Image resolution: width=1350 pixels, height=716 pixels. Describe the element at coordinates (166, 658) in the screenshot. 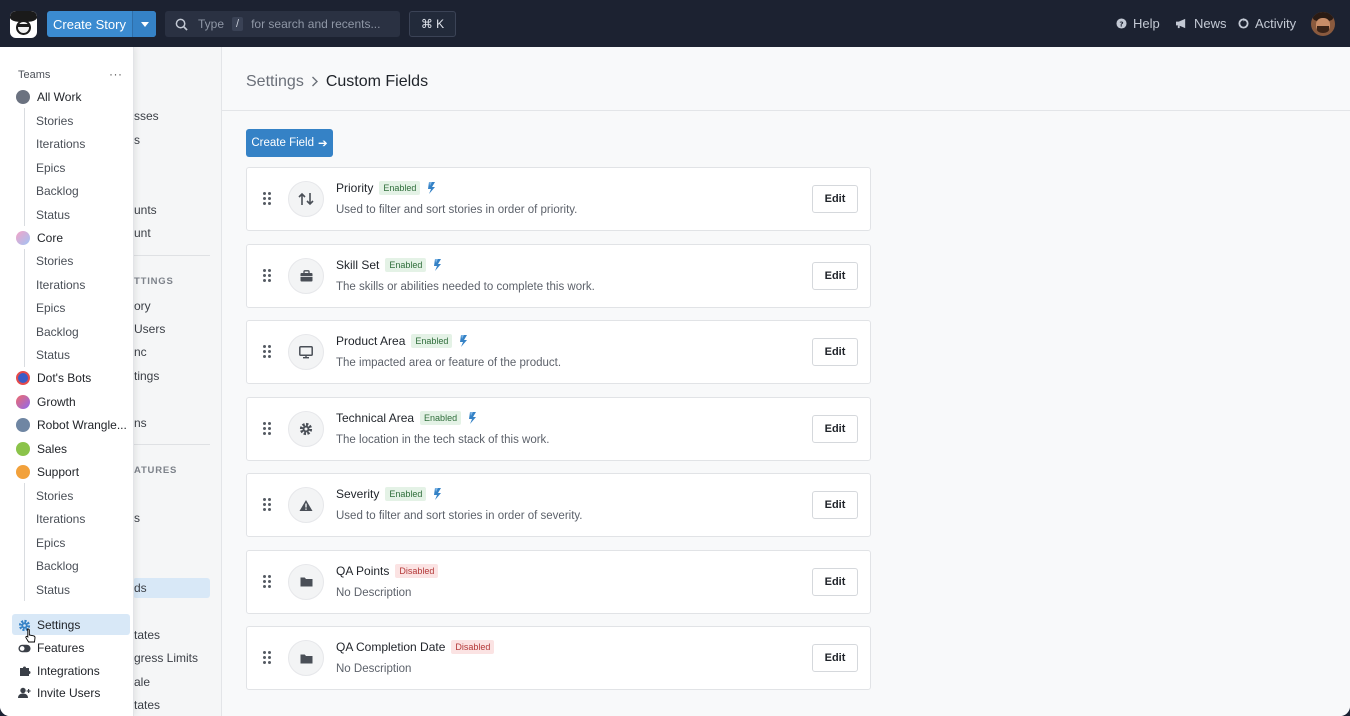

I see `settings-nav-item: gress Limits` at that location.